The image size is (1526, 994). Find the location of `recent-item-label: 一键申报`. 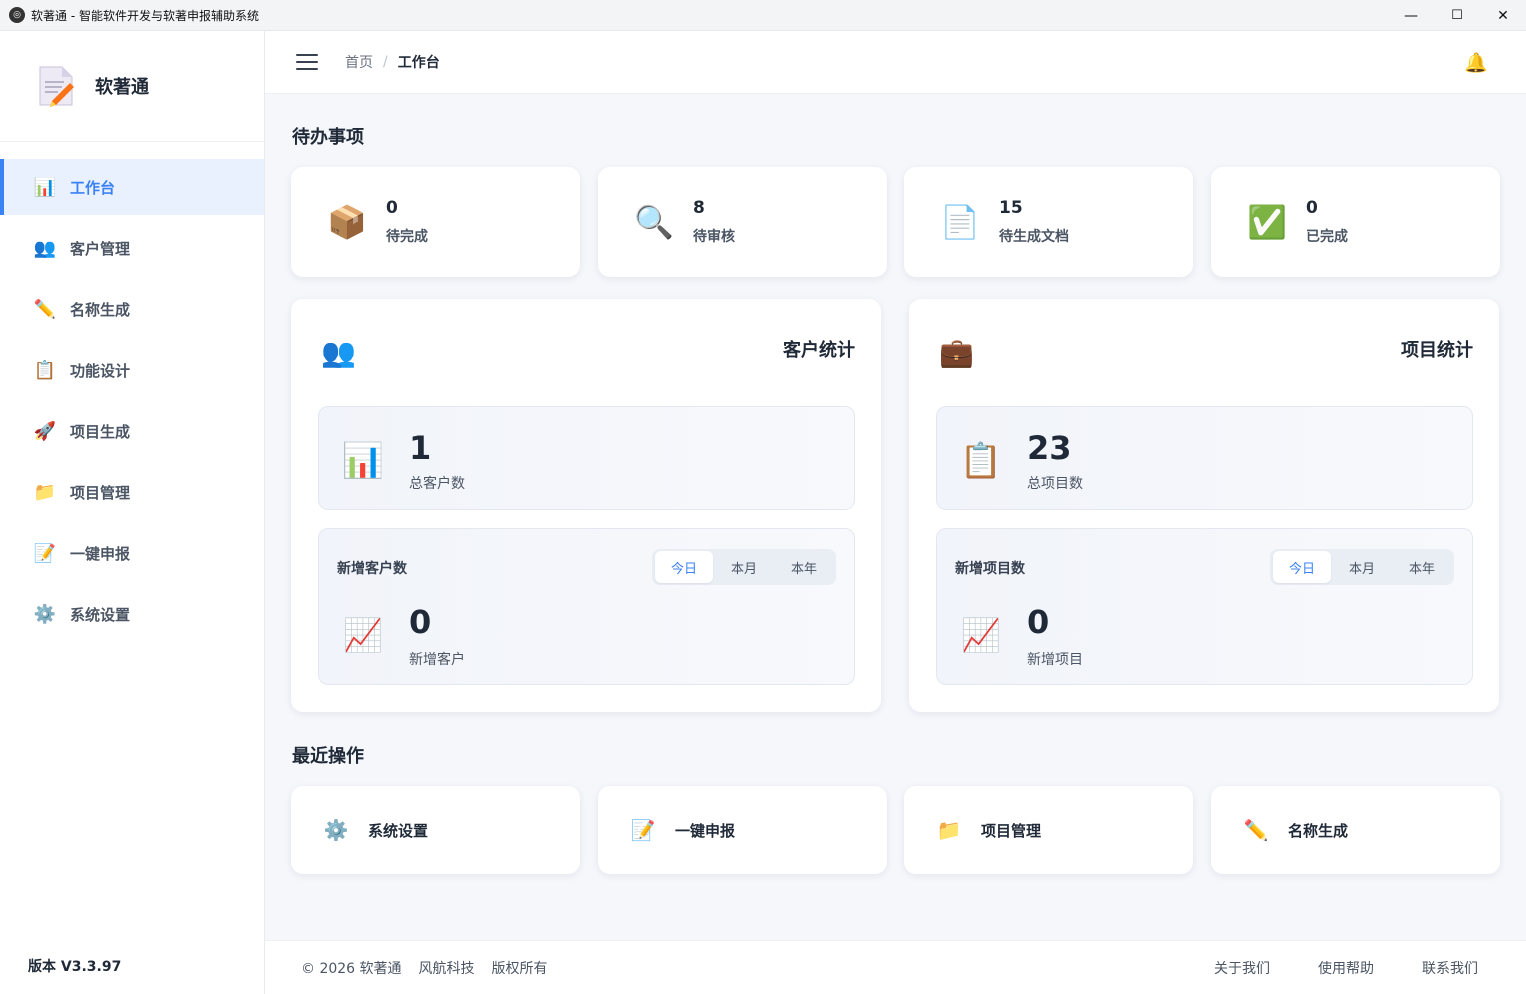

recent-item-label: 一键申报 is located at coordinates (705, 830).